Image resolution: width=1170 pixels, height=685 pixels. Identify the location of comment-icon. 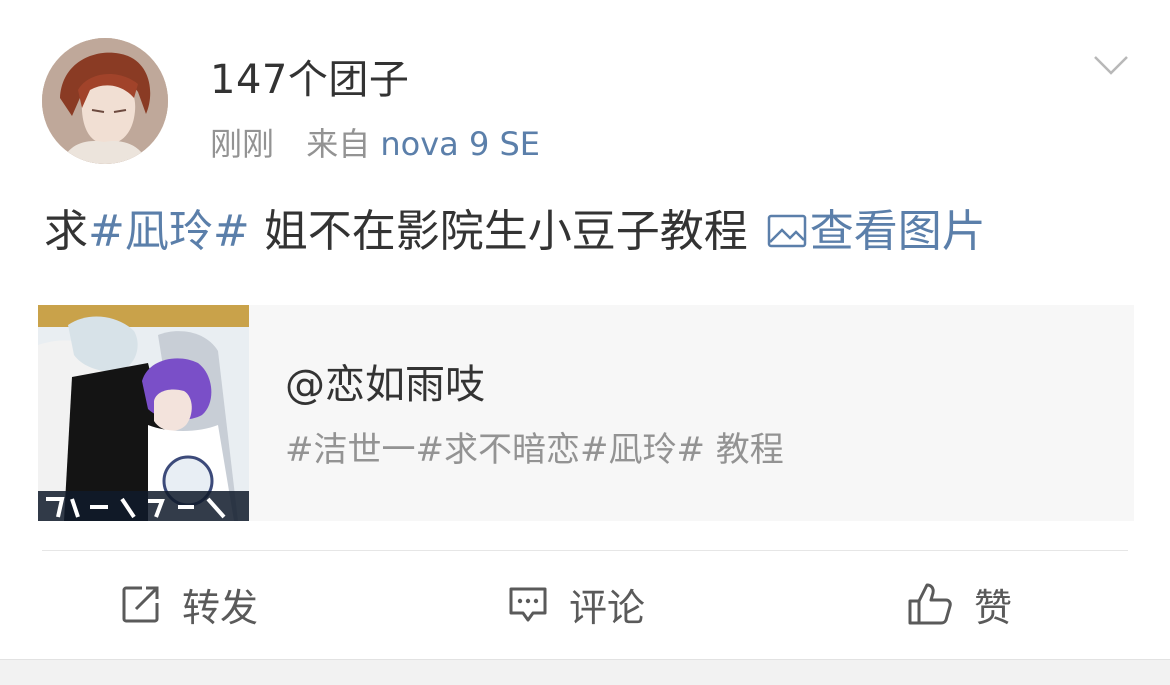
(528, 604).